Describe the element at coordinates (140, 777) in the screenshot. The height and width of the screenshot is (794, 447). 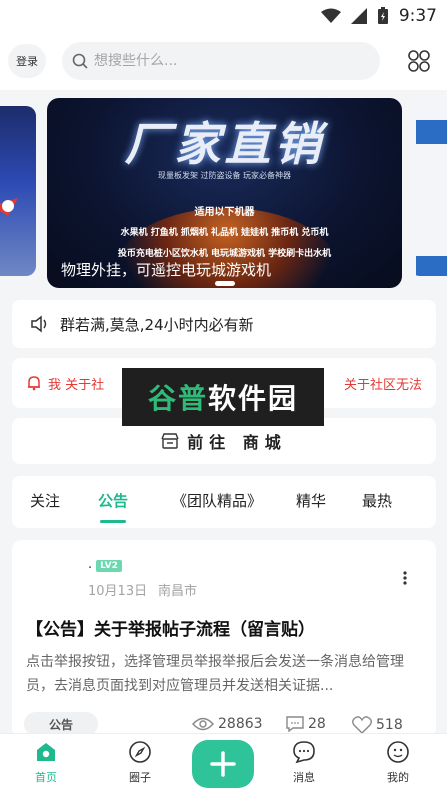
I see `nav-circle-label: 圈子` at that location.